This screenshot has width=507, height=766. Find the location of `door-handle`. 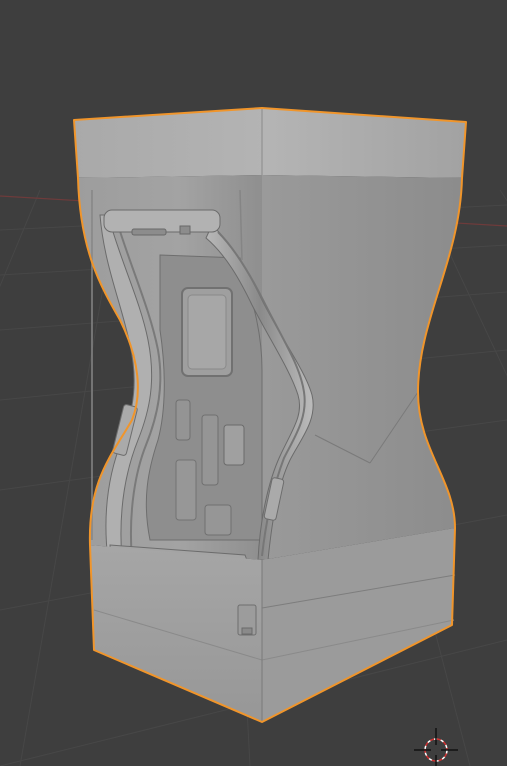

door-handle is located at coordinates (234, 445).